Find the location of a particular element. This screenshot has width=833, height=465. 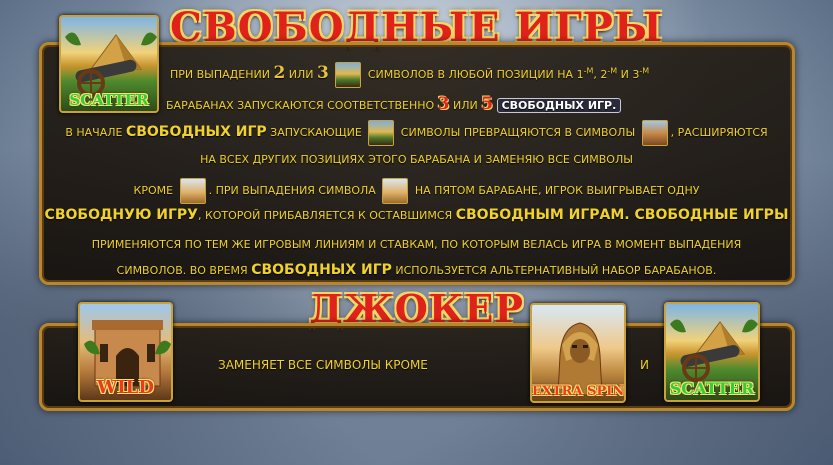

text: барабанах запускаются соответственно is located at coordinates (300, 105).